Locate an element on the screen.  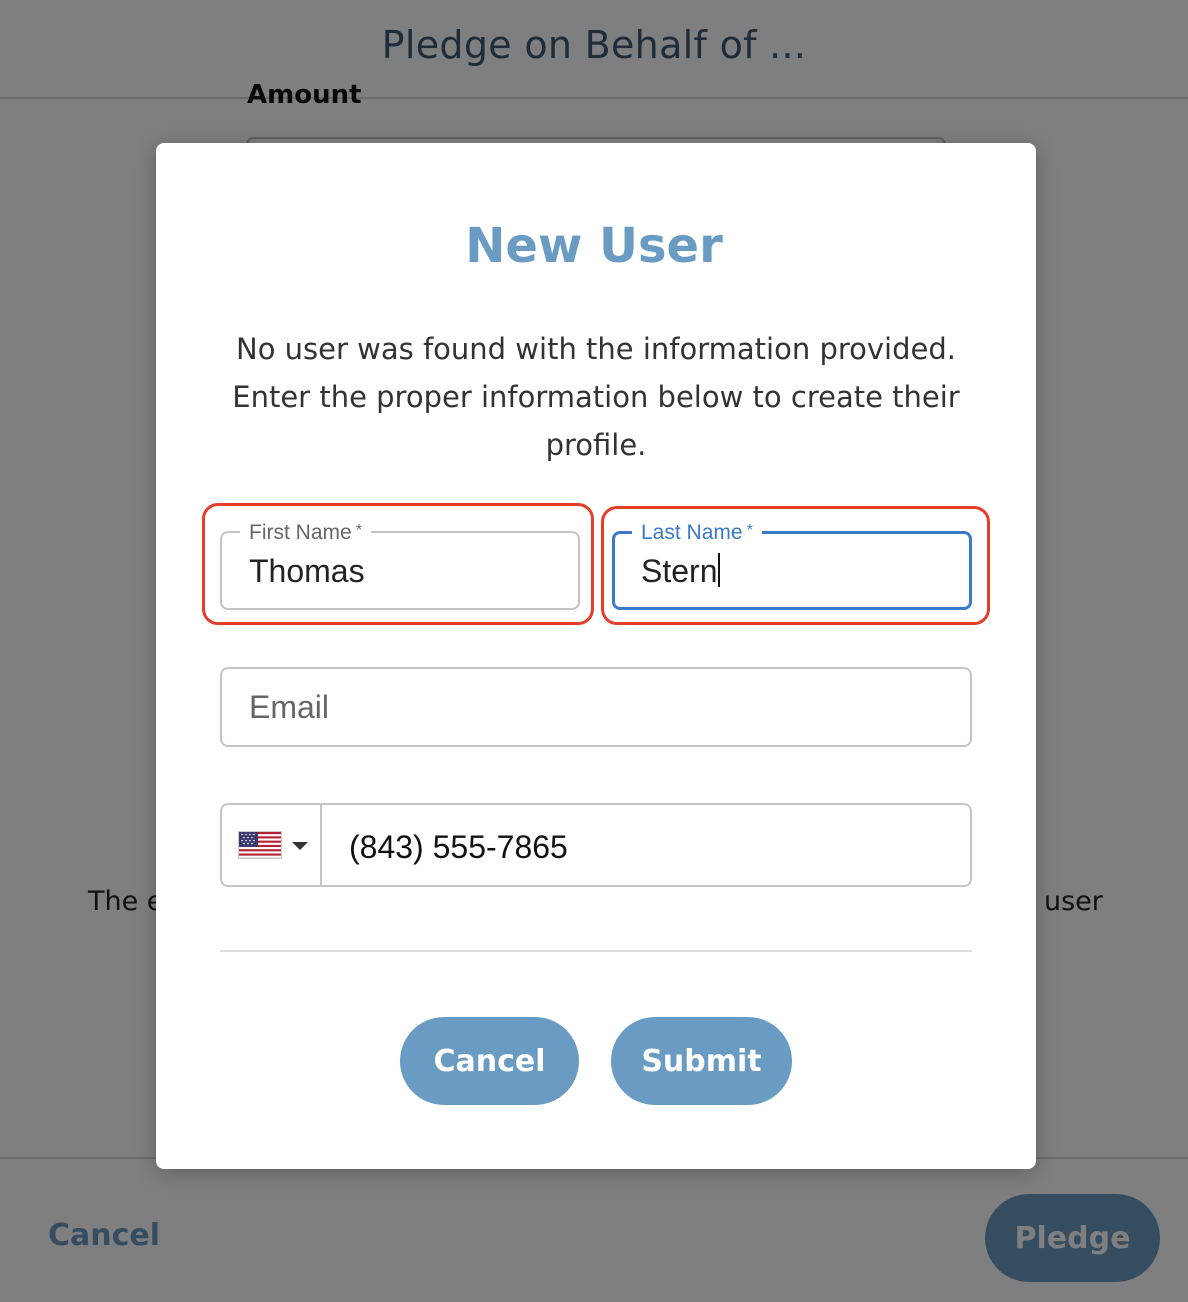
cancel-button: Cancel is located at coordinates (489, 1061).